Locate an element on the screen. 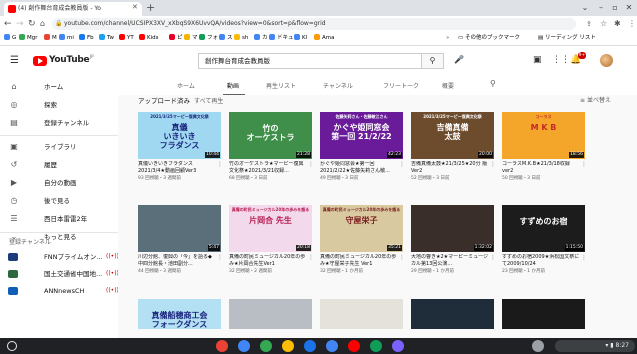  system-tray: ▾ ▮ 8:27 is located at coordinates (595, 346).